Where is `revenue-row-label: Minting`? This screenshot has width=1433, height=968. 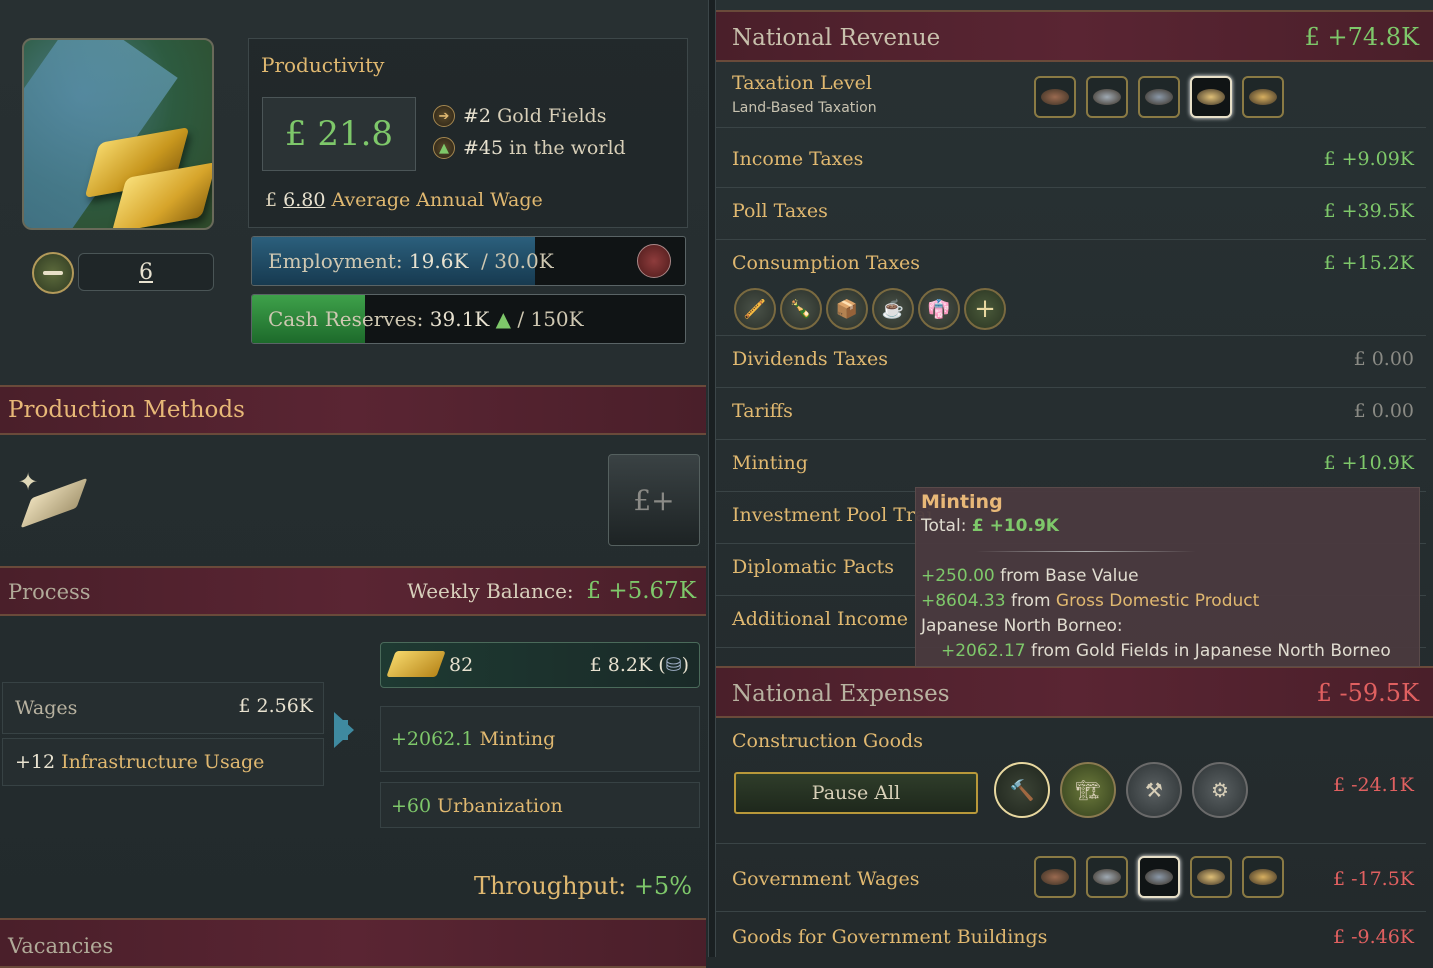
revenue-row-label: Minting is located at coordinates (770, 463).